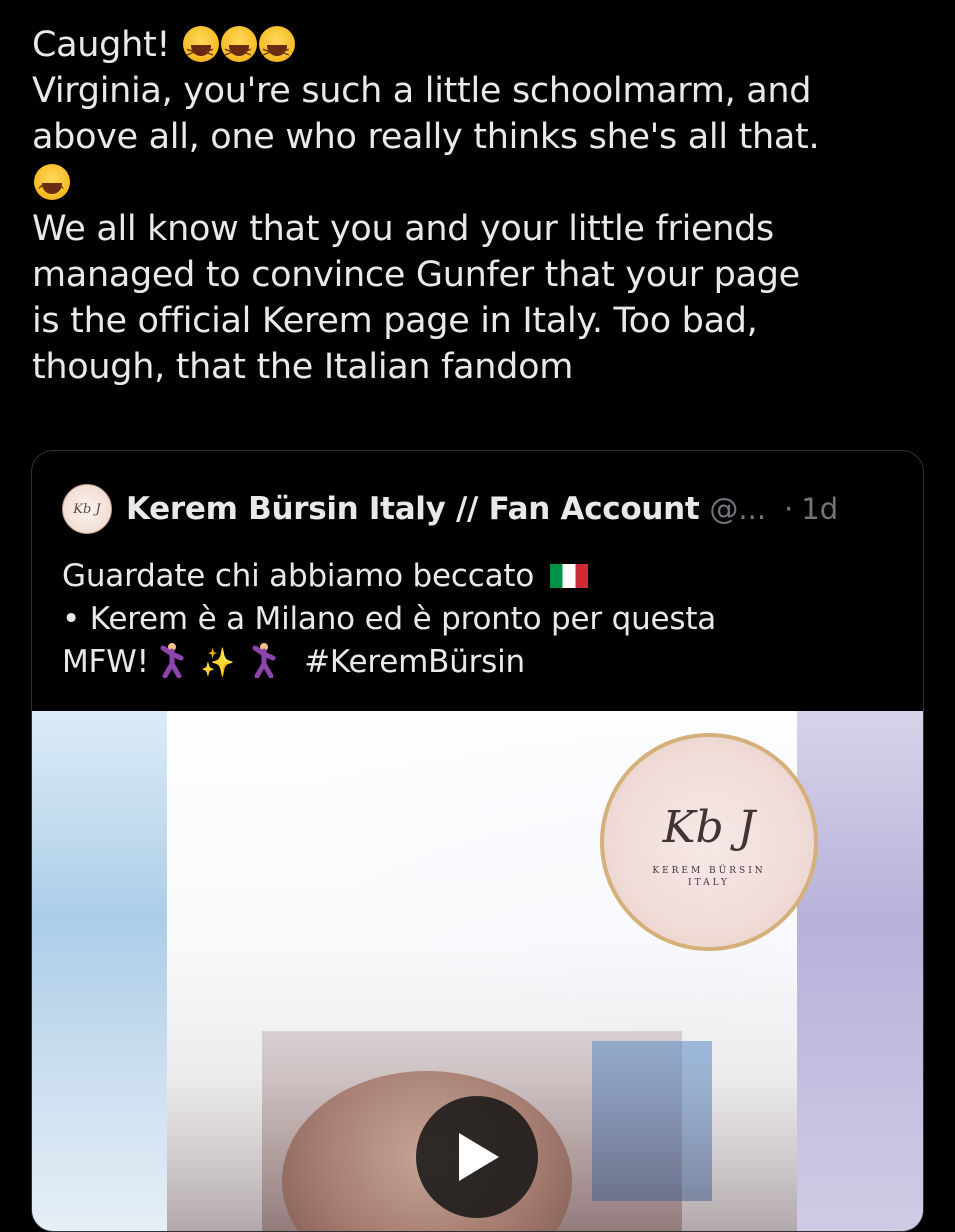  Describe the element at coordinates (652, 1121) in the screenshot. I see `media-billboard` at that location.